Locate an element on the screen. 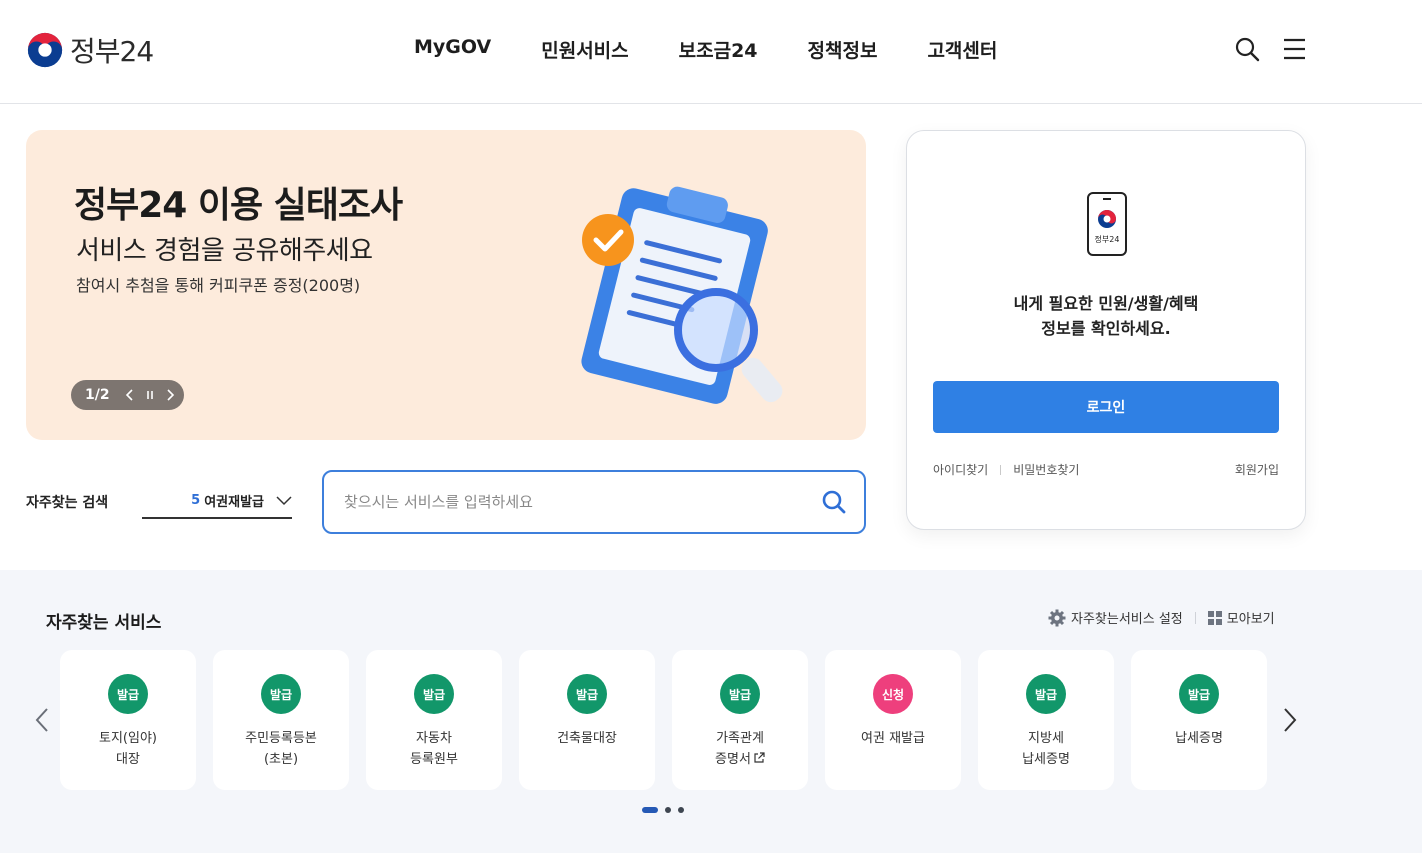 Image resolution: width=1422 pixels, height=853 pixels. gear-icon is located at coordinates (1057, 617).